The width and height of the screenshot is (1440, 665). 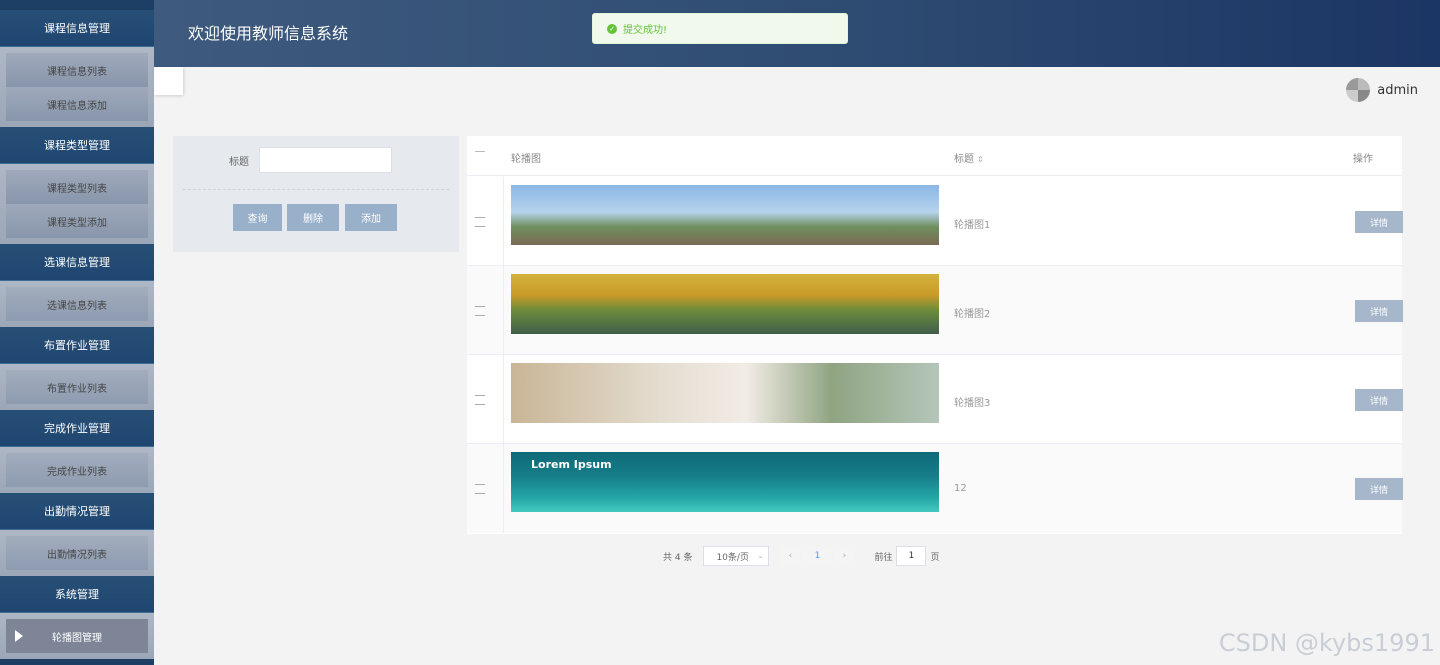 I want to click on username: admin, so click(x=1397, y=90).